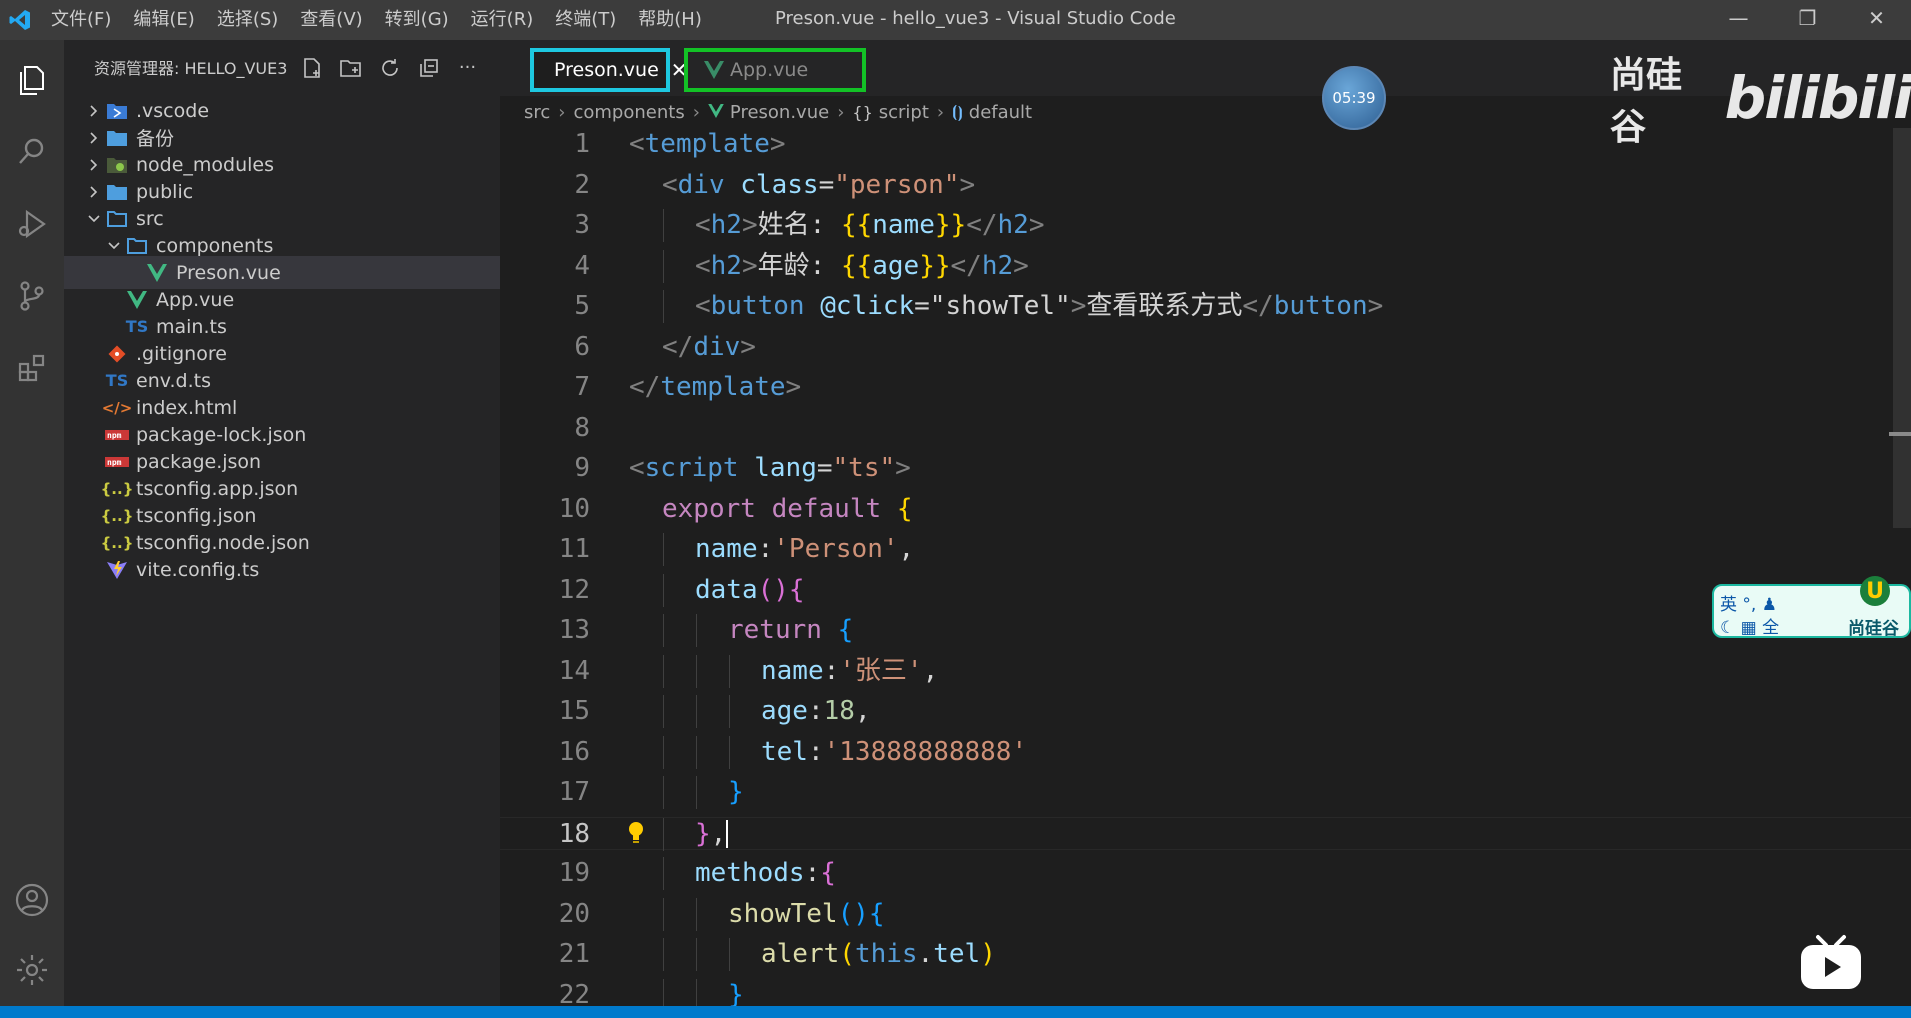  I want to click on code-line: 9 <script lang="ts">, so click(1205, 468).